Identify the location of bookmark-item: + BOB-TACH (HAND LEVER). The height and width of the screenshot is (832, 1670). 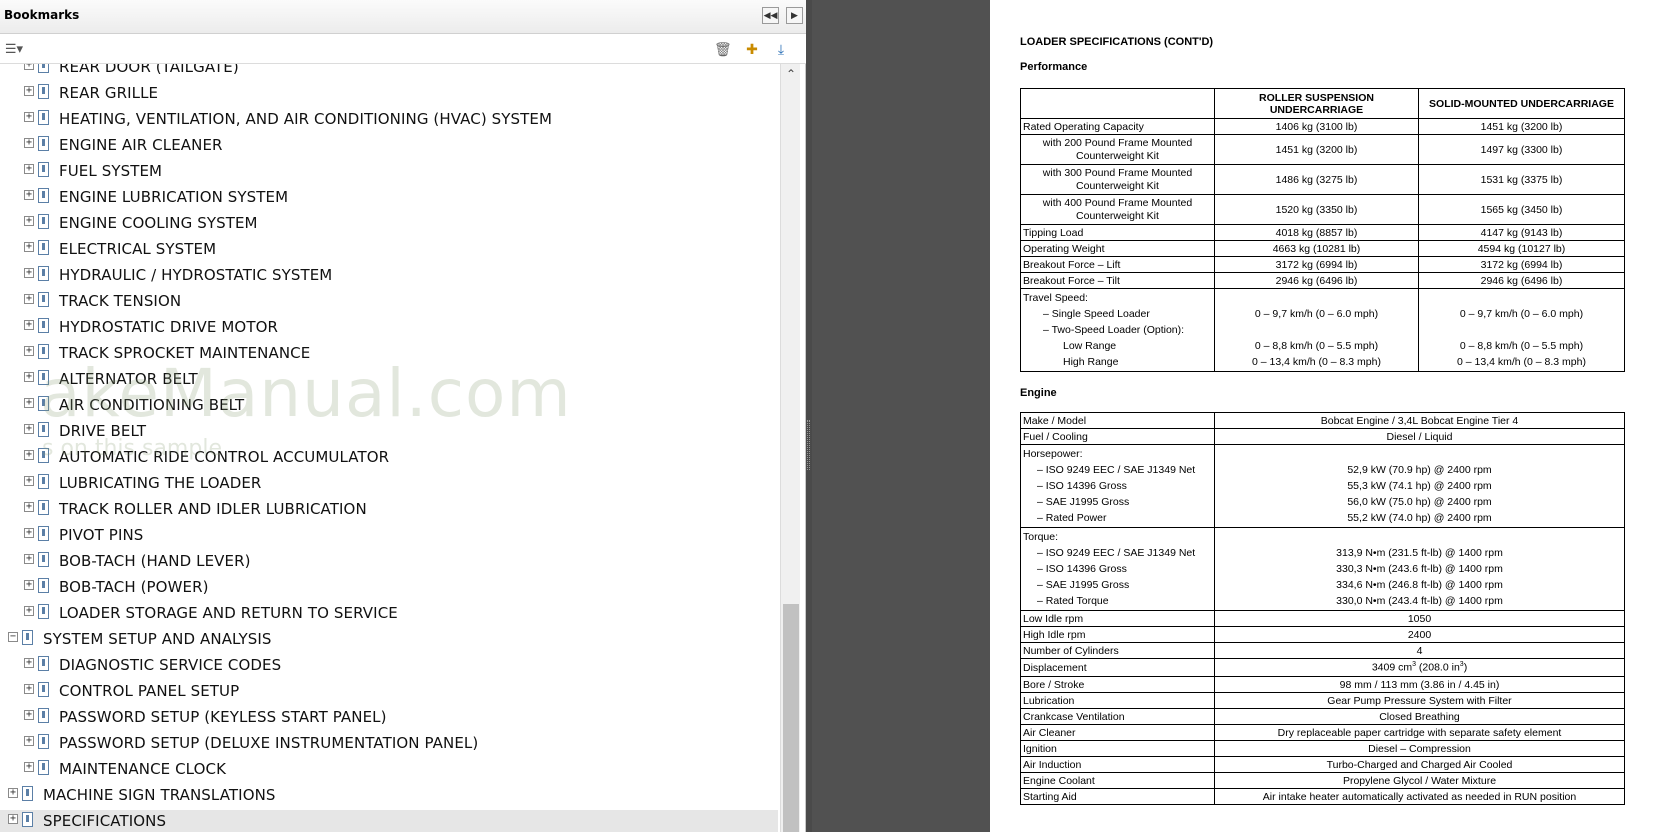
(389, 563).